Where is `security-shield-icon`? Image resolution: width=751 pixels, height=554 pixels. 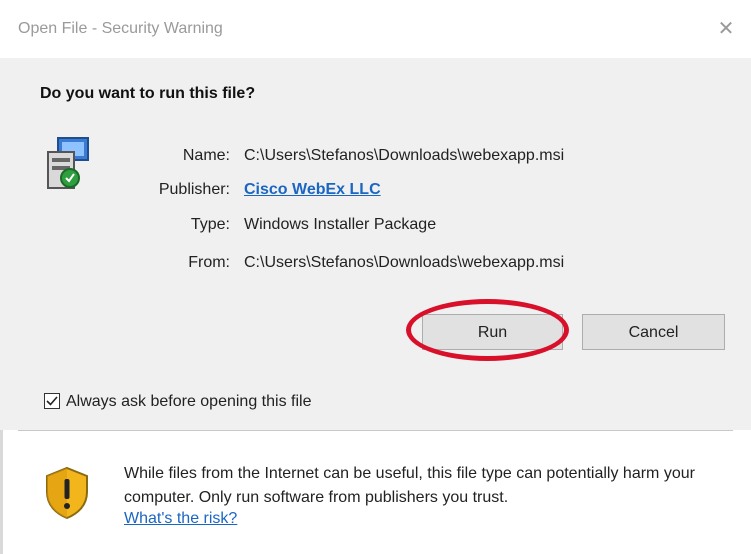 security-shield-icon is located at coordinates (67, 493).